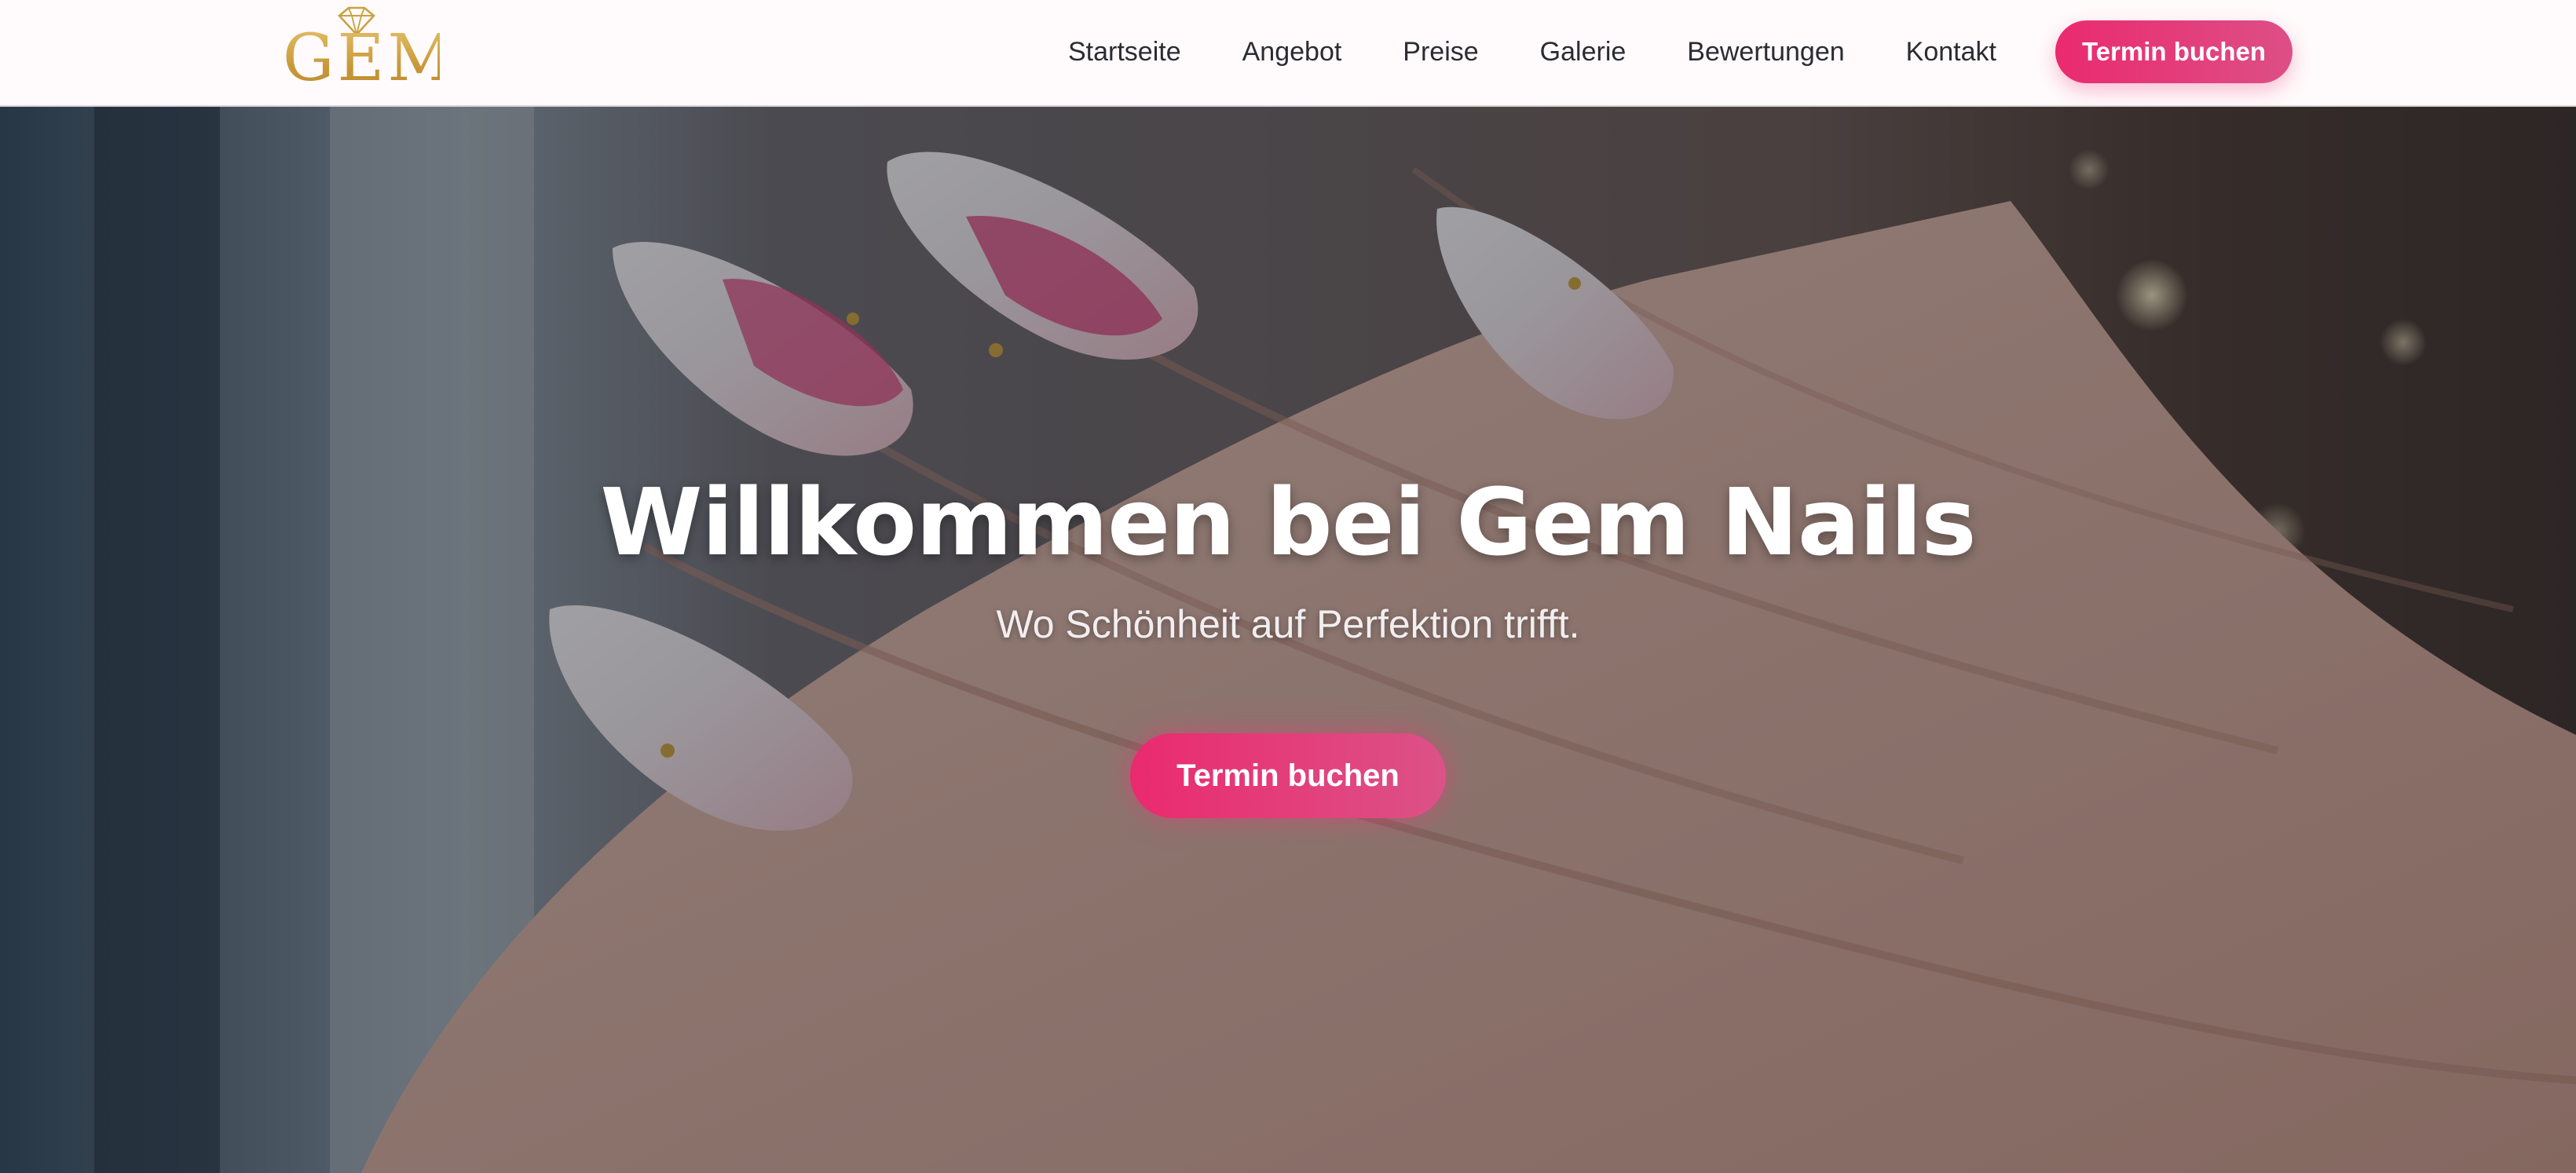 This screenshot has width=2576, height=1173. What do you see at coordinates (1288, 624) in the screenshot?
I see `hero-subtitle: Wo Schönheit auf Perfektion trifft.` at bounding box center [1288, 624].